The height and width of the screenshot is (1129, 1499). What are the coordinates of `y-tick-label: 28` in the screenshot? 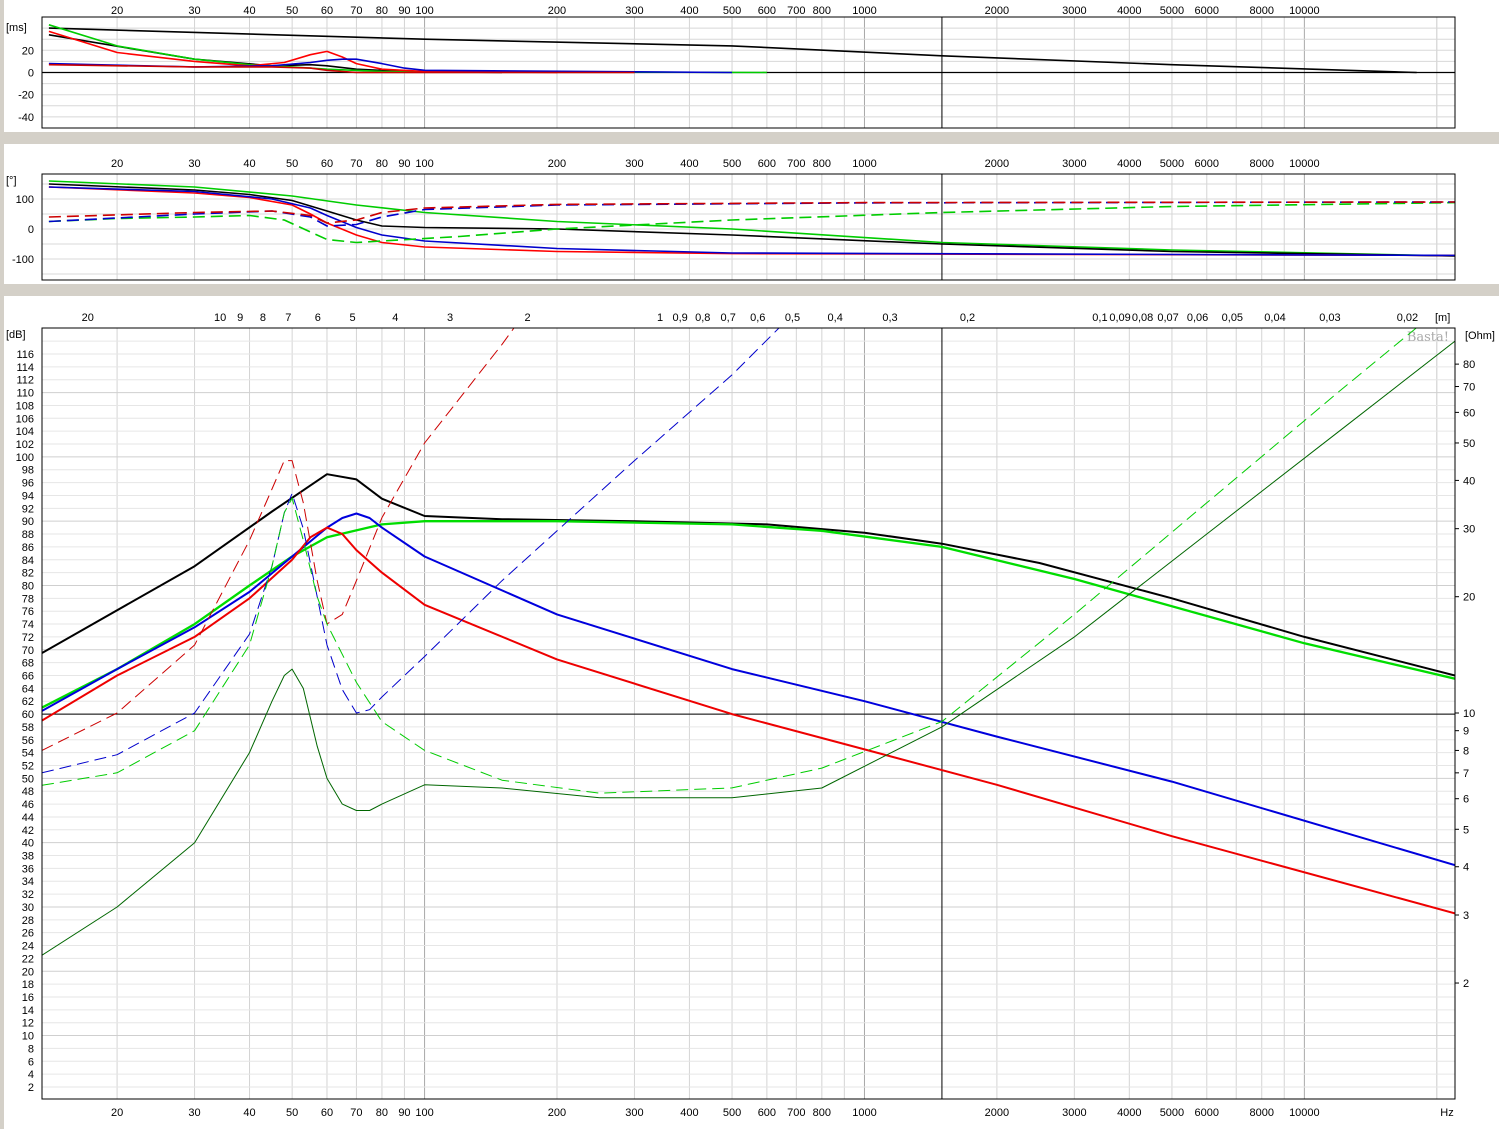 It's located at (28, 921).